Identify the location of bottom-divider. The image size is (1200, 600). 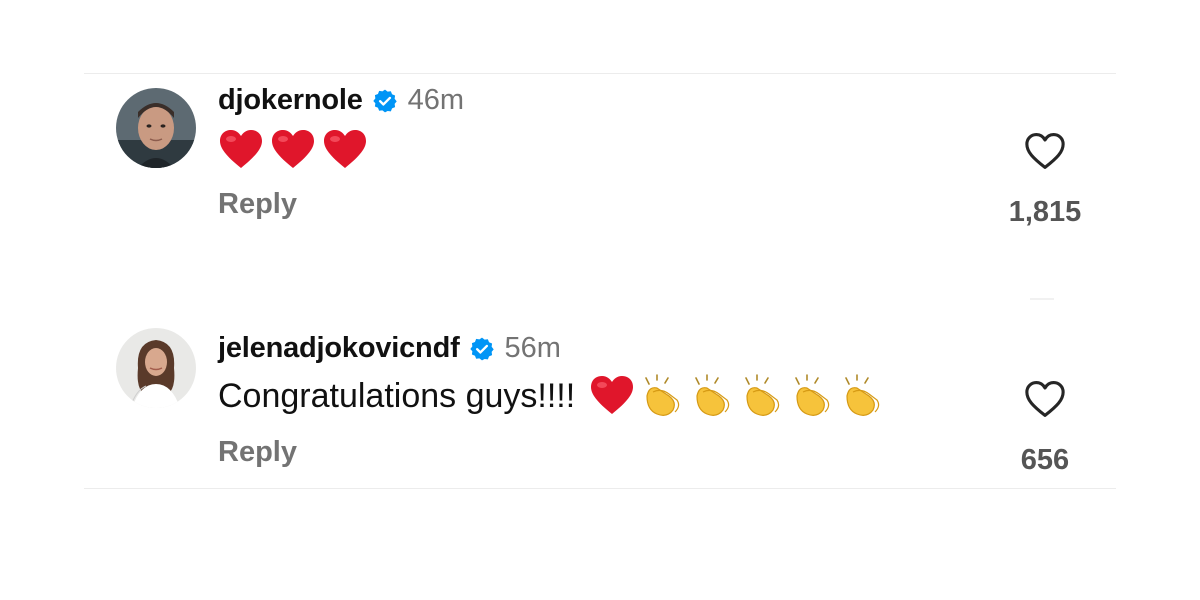
(600, 488).